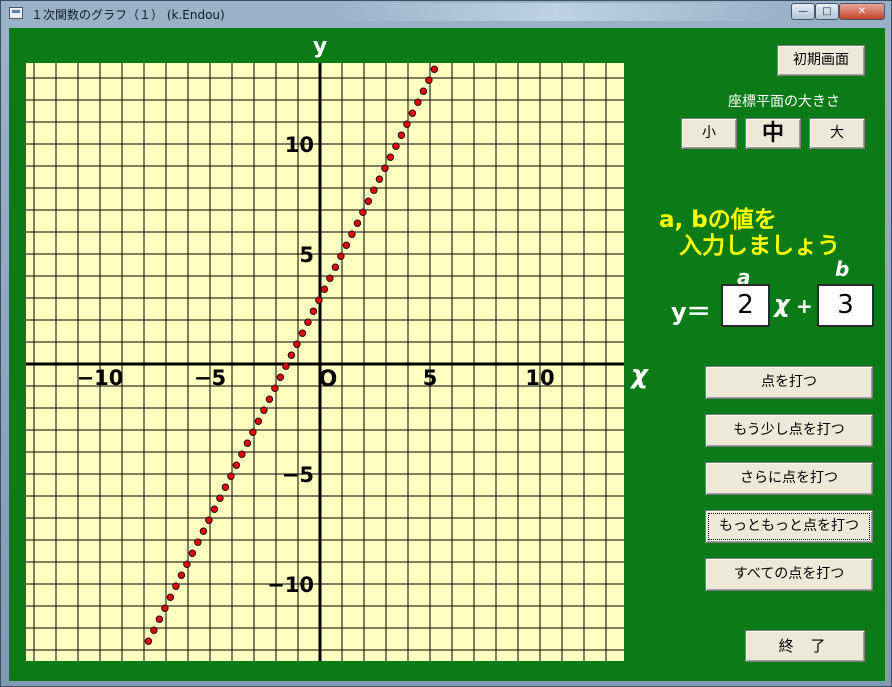 The image size is (892, 687). What do you see at coordinates (556, 12) in the screenshot?
I see `title-bar-glass` at bounding box center [556, 12].